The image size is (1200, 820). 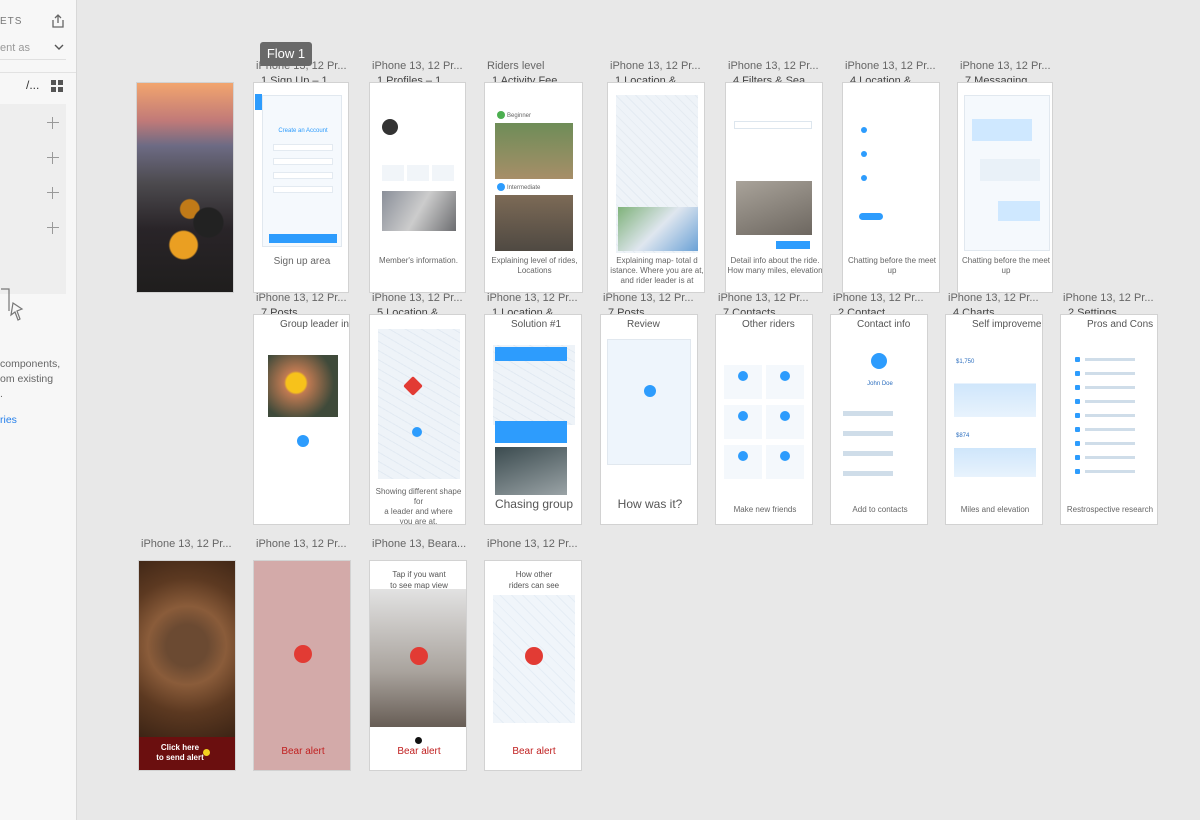 What do you see at coordinates (534, 151) in the screenshot?
I see `beginner-photo` at bounding box center [534, 151].